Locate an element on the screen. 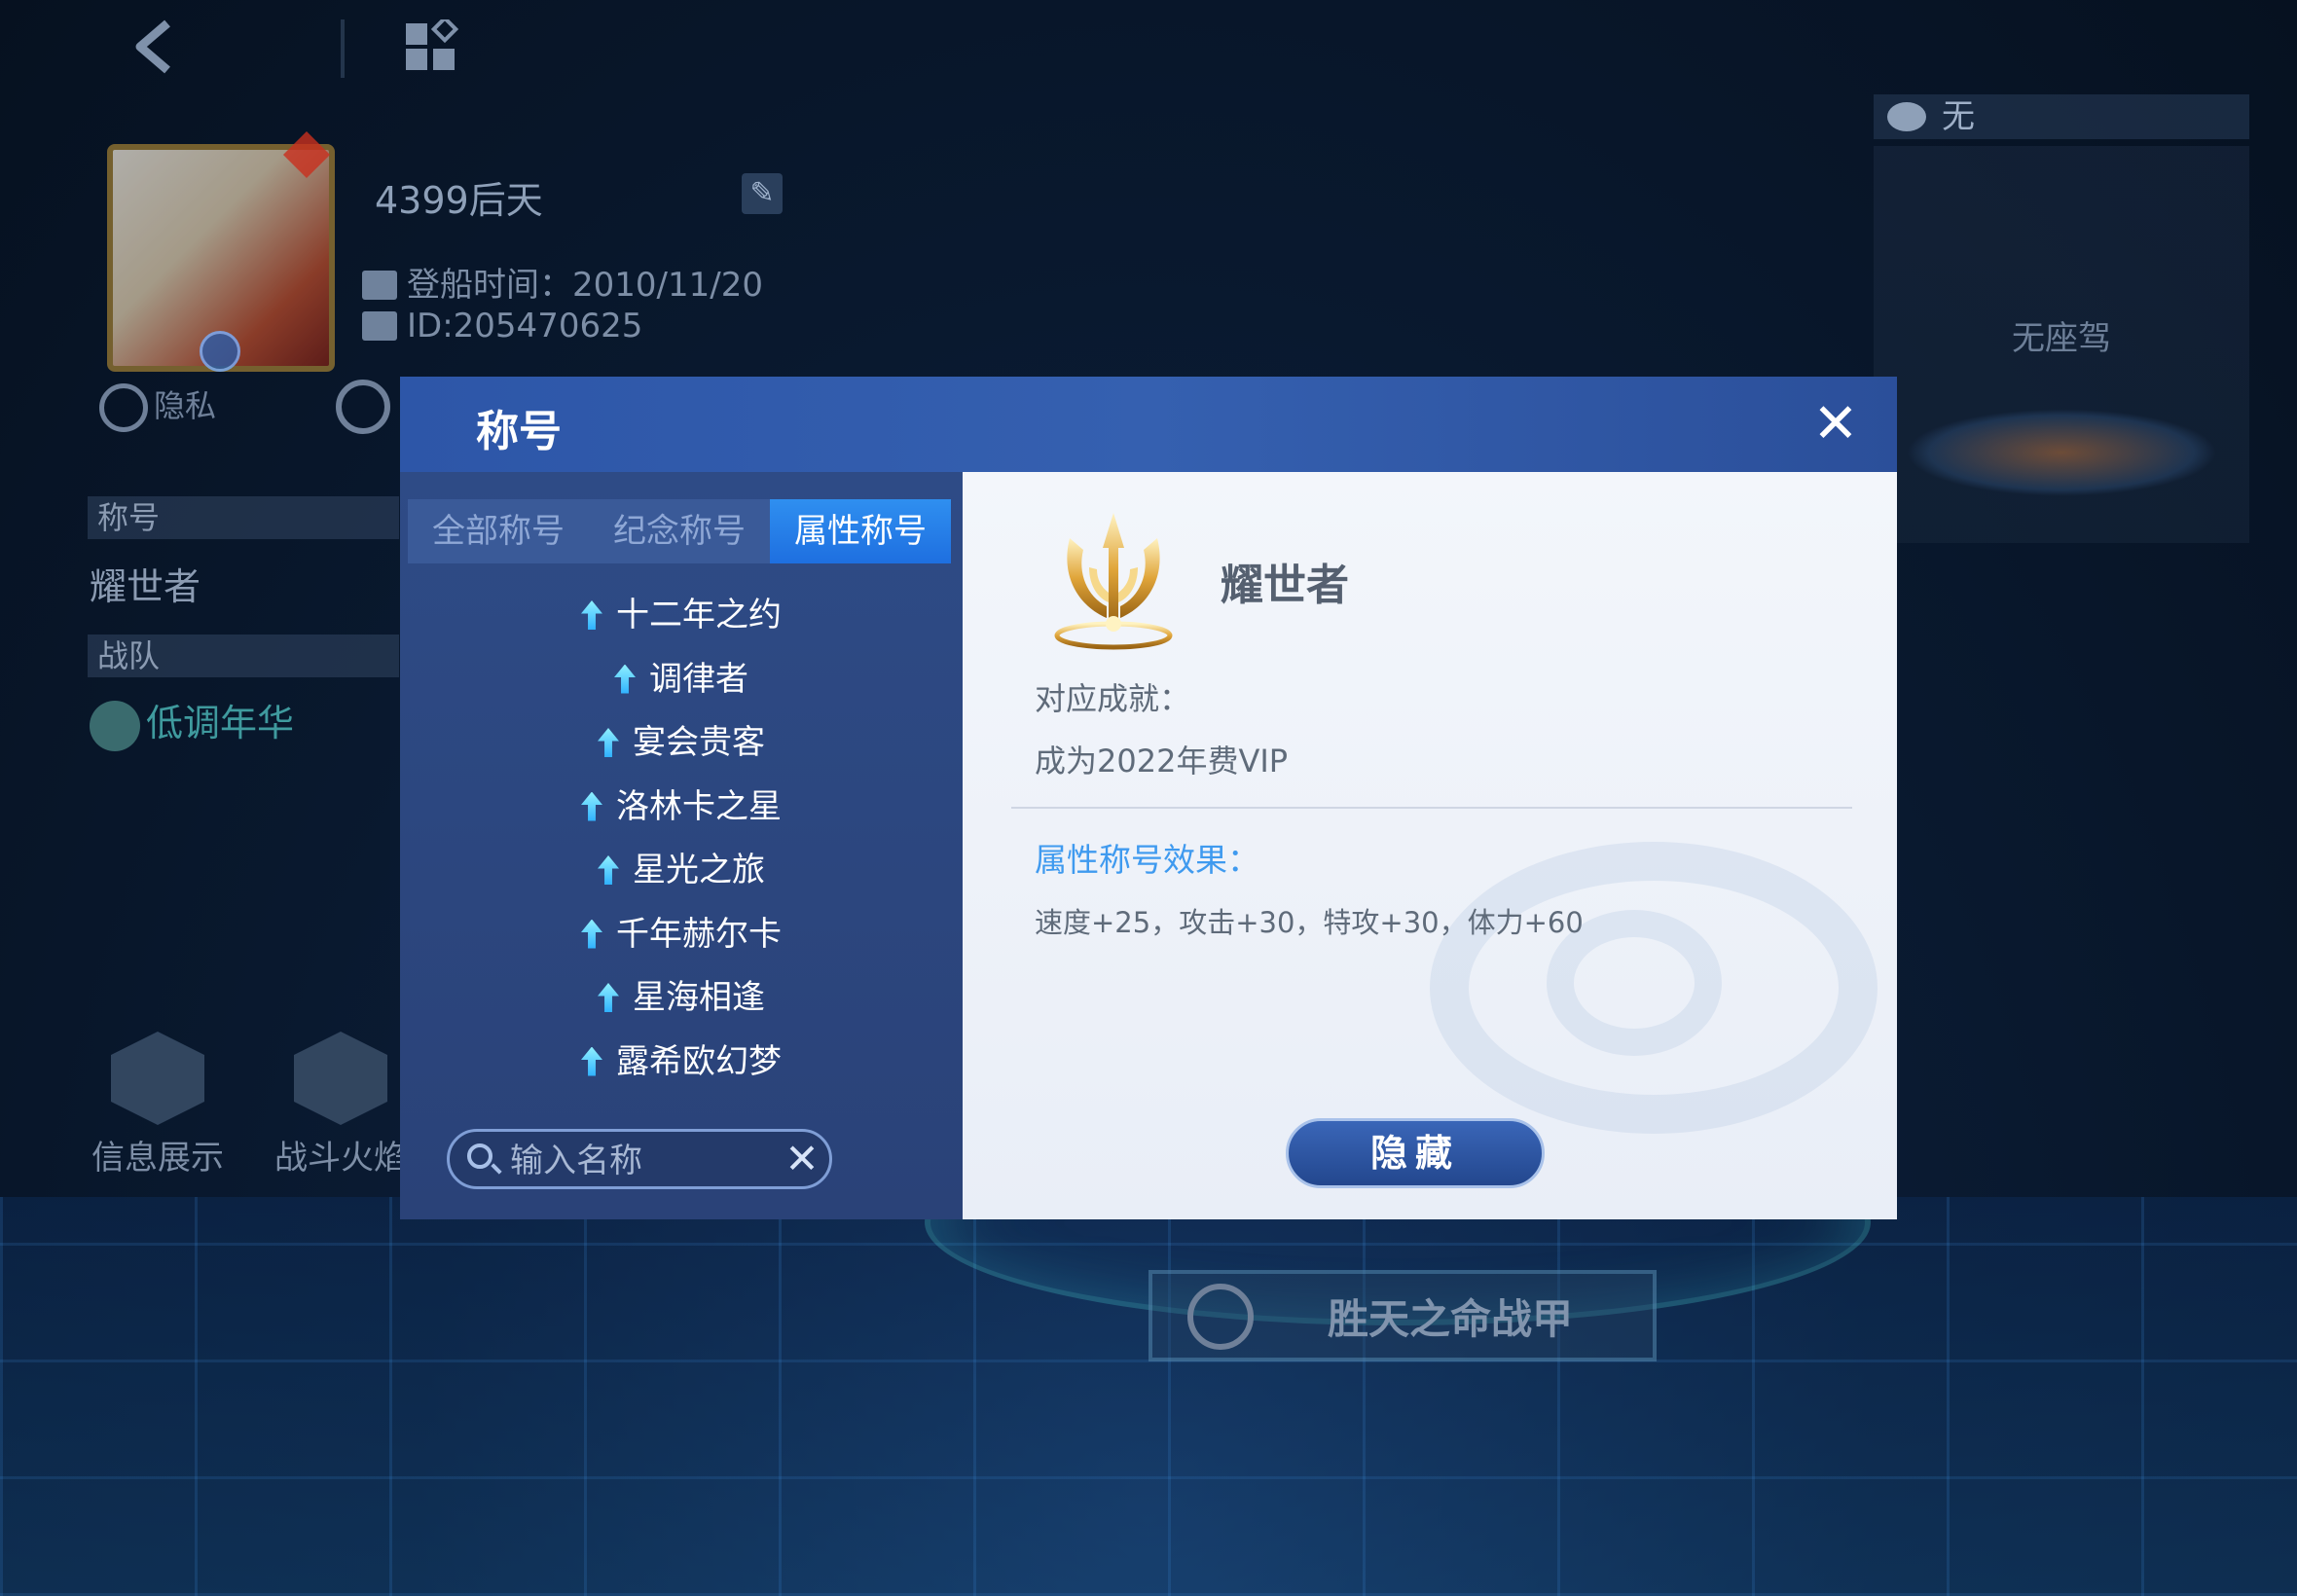 This screenshot has width=2297, height=1596. list-item: 洛林卡之星 is located at coordinates (681, 808).